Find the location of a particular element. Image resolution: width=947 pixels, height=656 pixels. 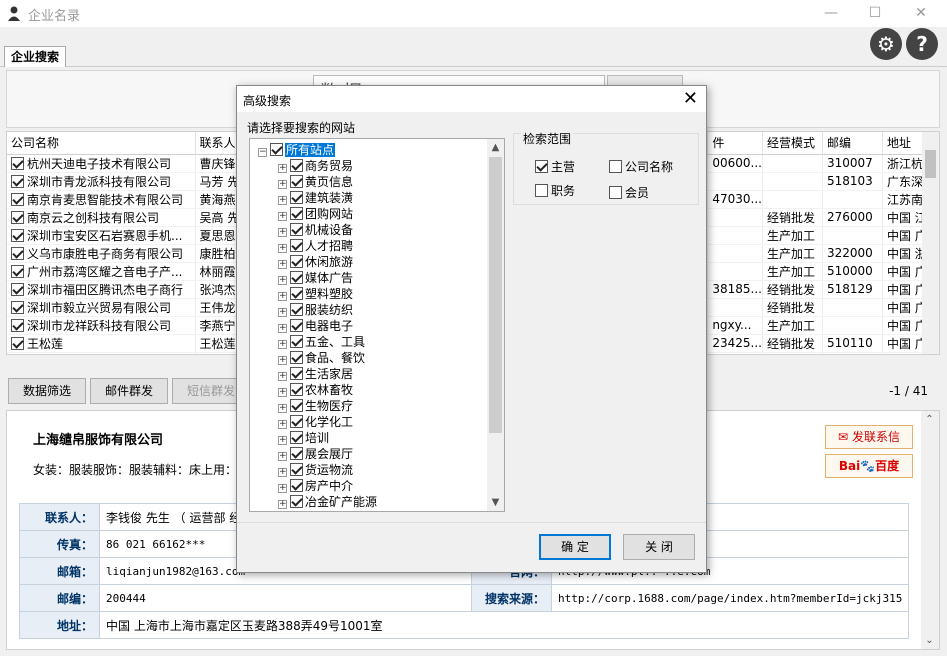

tree-item: + 五金、工具 is located at coordinates (321, 341).